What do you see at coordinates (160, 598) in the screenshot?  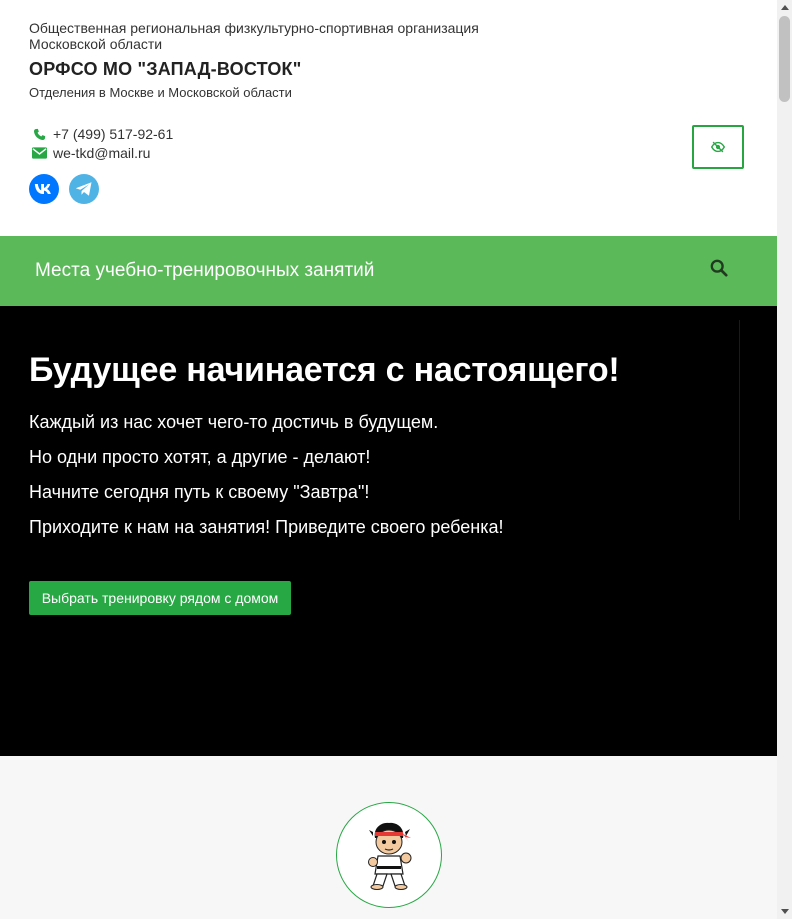 I see `choose-training-button: Выбрать тренировку рядом с домом` at bounding box center [160, 598].